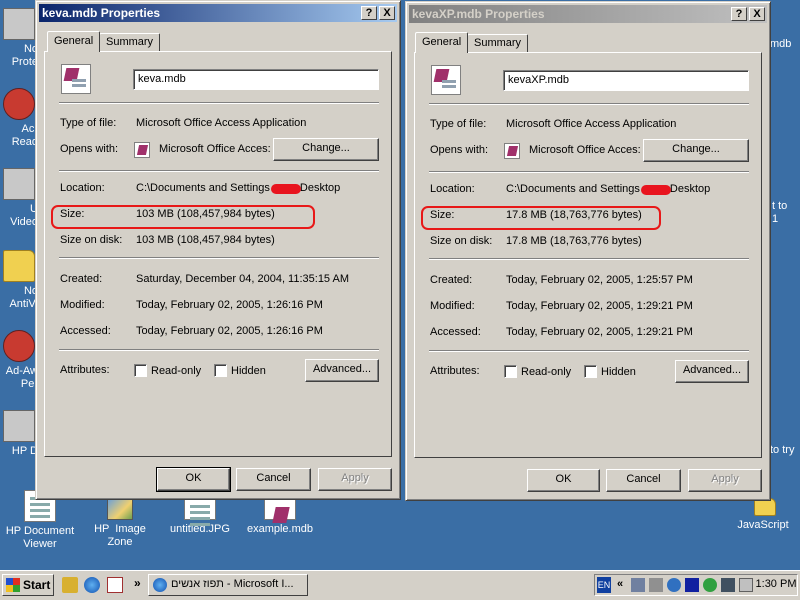 The image size is (800, 600). Describe the element at coordinates (88, 123) in the screenshot. I see `type-label: Type of file:` at that location.